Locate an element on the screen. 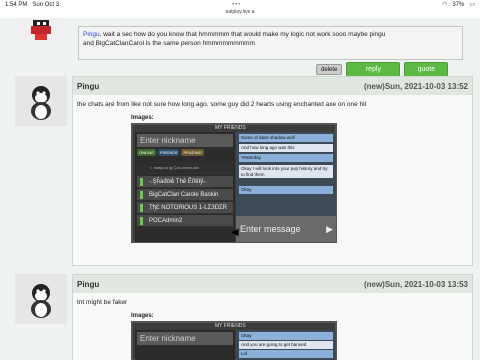 The width and height of the screenshot is (480, 360). game-enter-message: Enter message ▶ is located at coordinates (286, 229).